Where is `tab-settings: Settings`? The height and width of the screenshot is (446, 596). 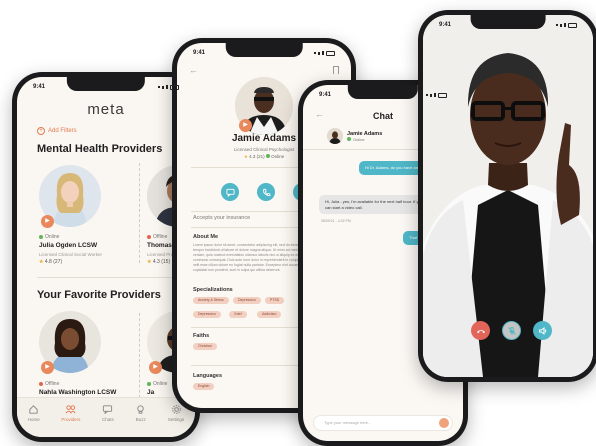 tab-settings: Settings is located at coordinates (176, 420).